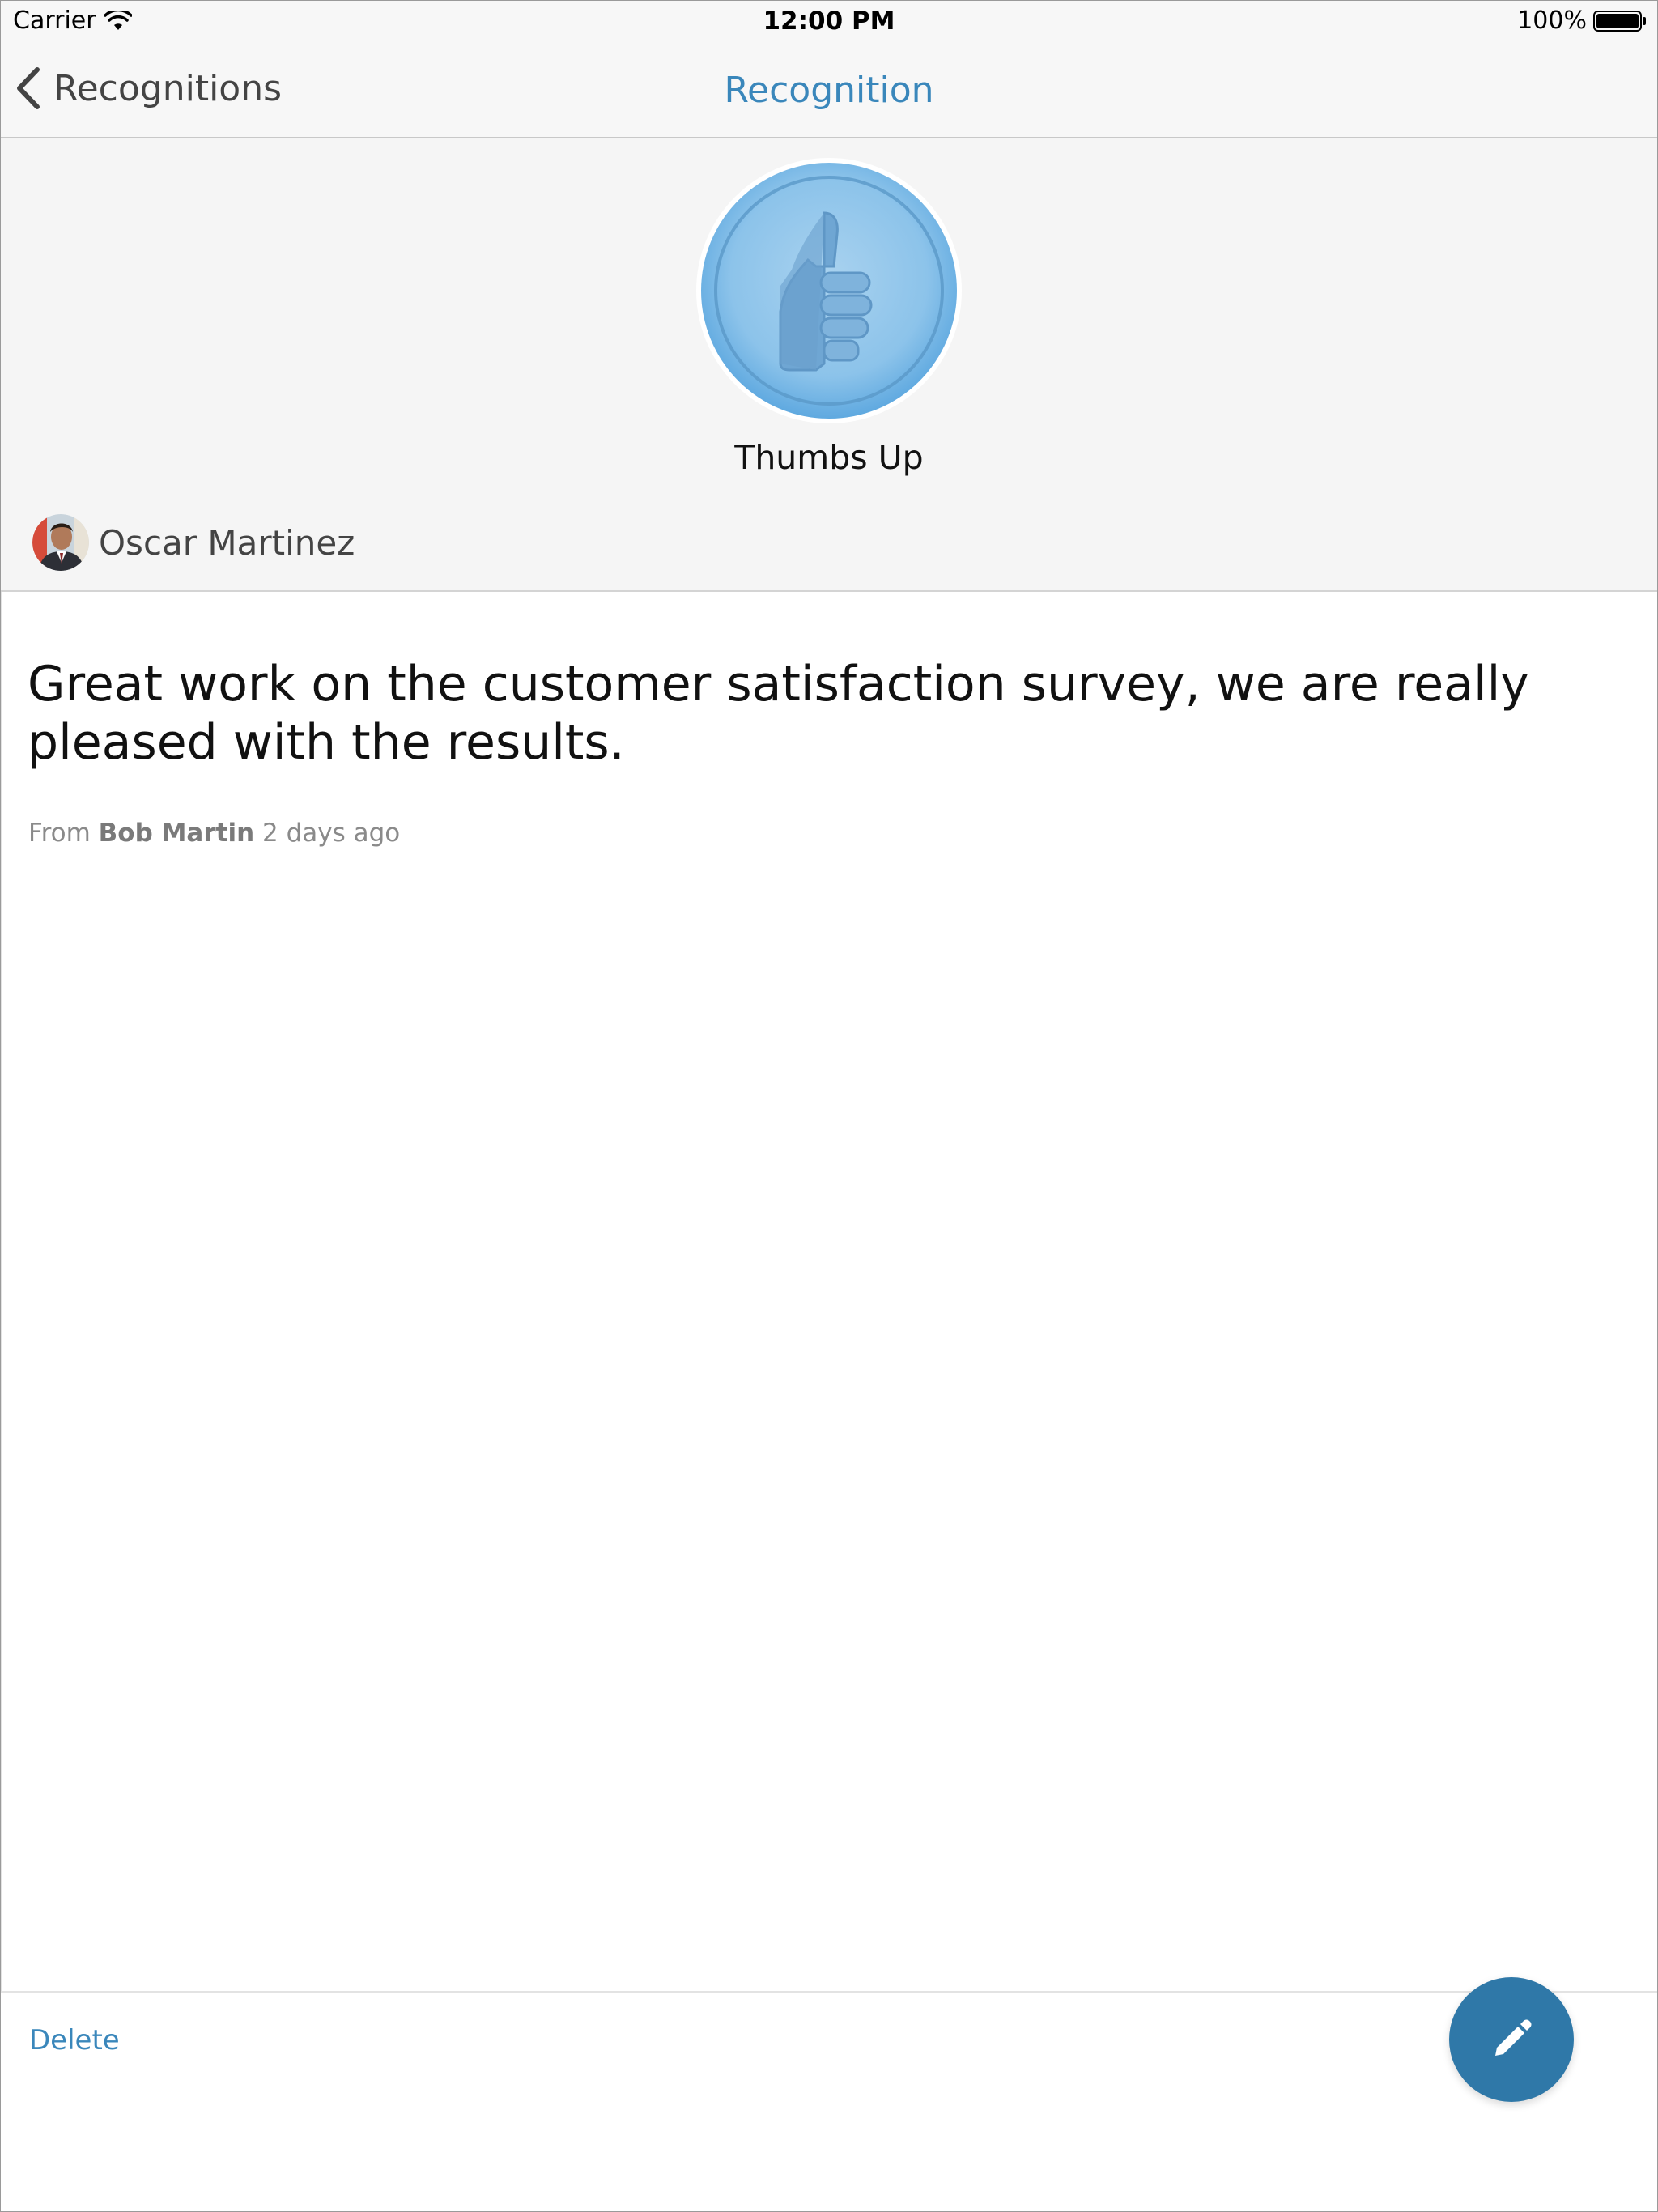  I want to click on recipient: Oscar Martinez, so click(193, 543).